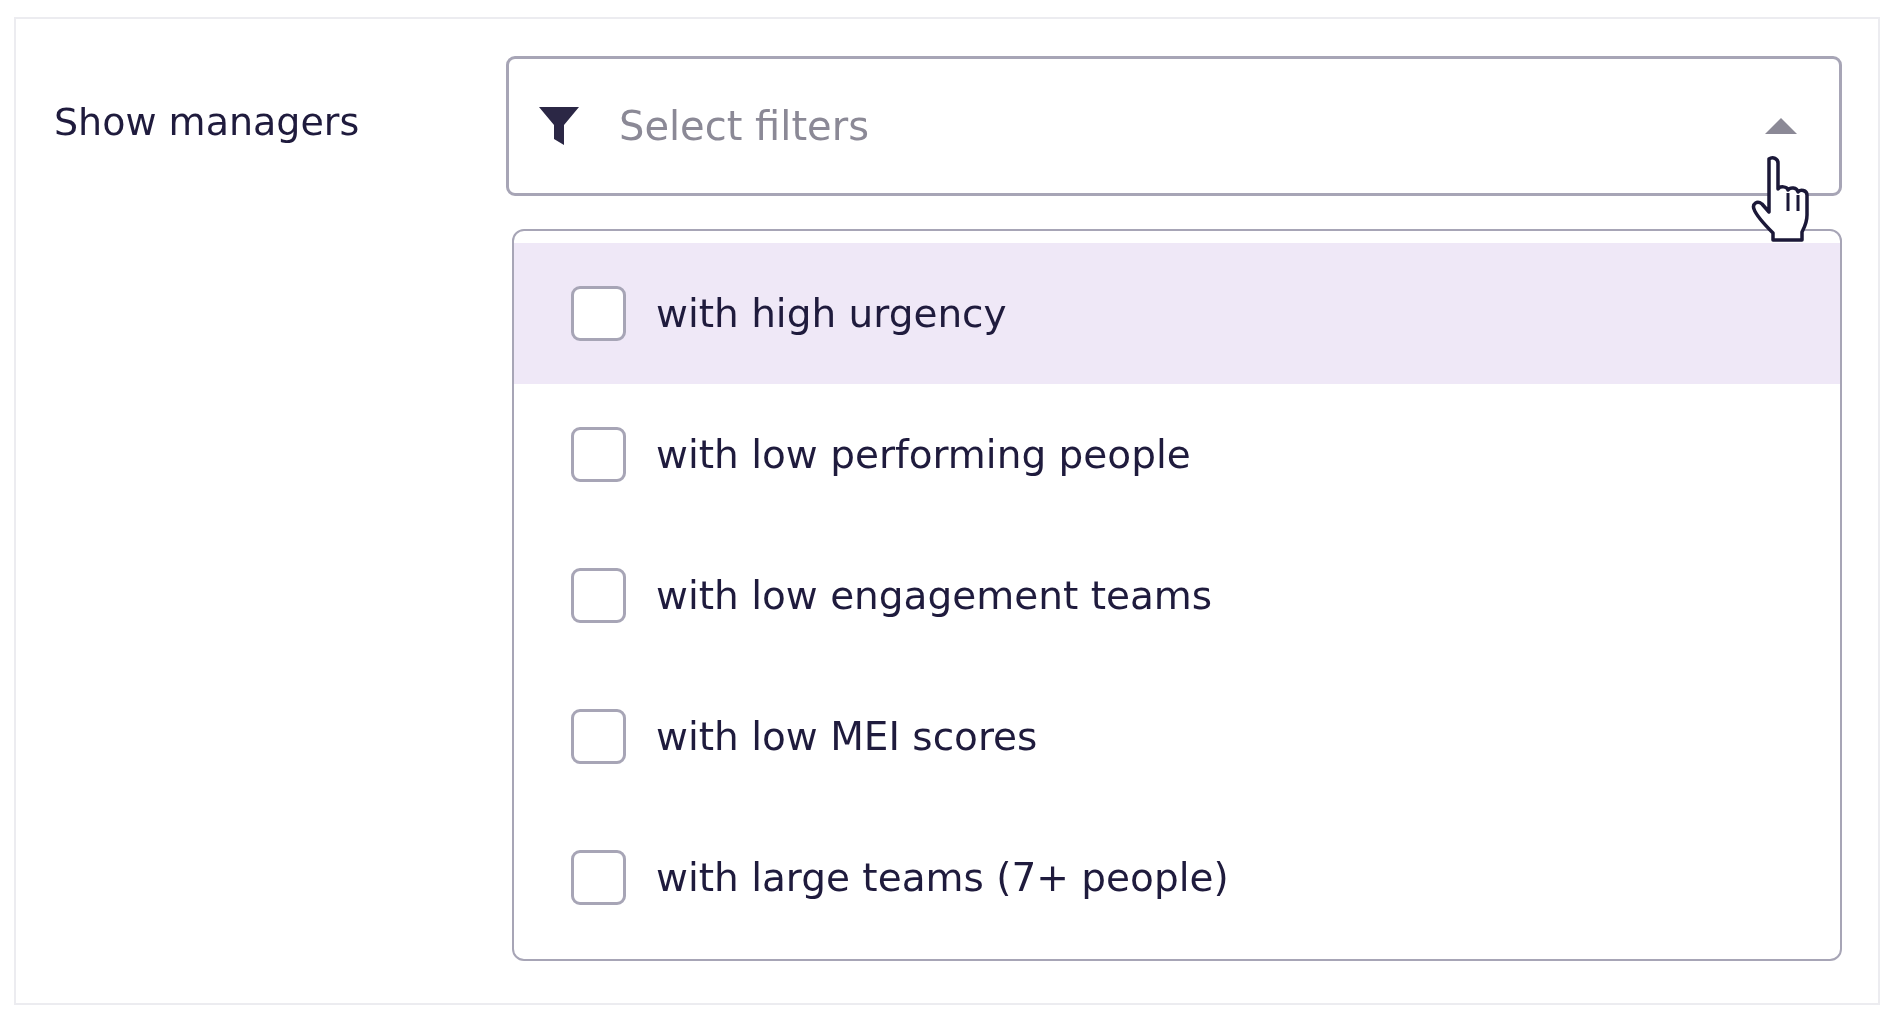 The height and width of the screenshot is (1024, 1898). I want to click on filter-option: with high urgency, so click(1177, 313).